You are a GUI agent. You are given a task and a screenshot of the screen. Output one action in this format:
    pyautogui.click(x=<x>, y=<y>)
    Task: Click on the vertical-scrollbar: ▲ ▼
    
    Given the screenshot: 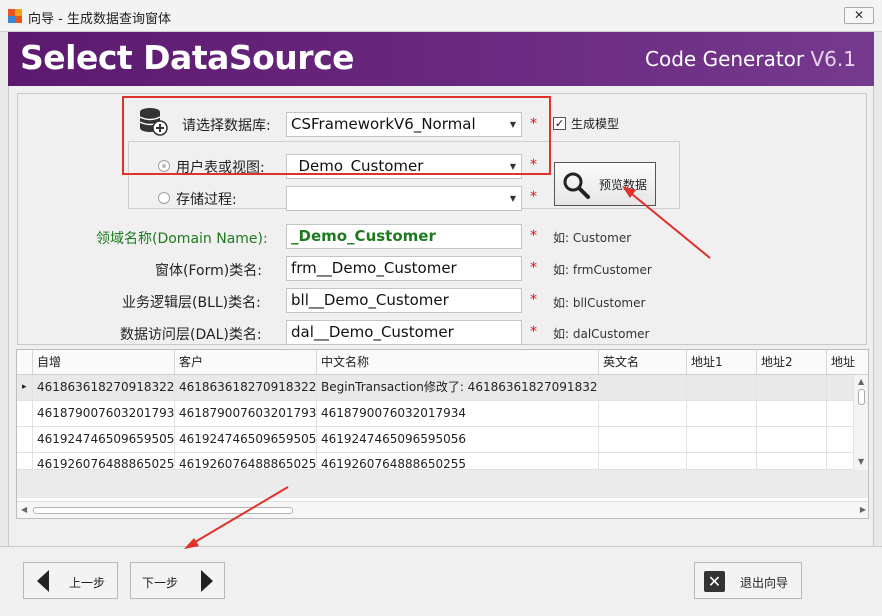 What is the action you would take?
    pyautogui.click(x=860, y=422)
    